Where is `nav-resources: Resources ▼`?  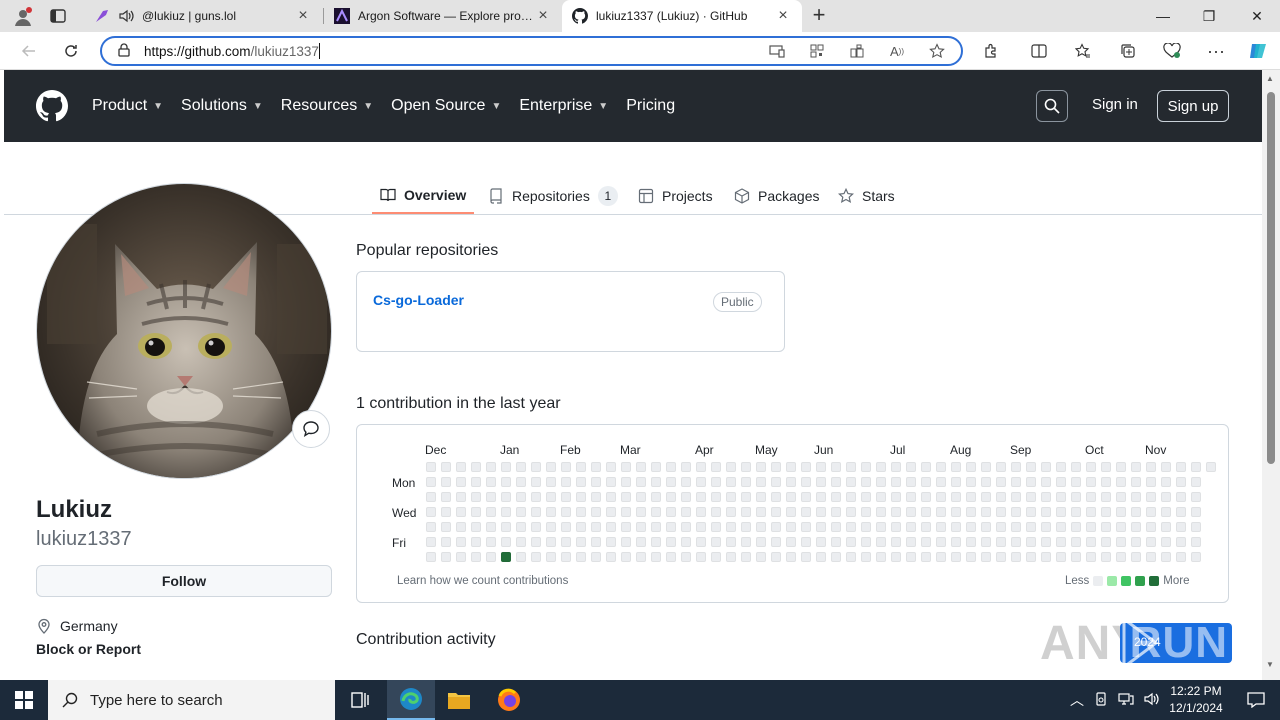
nav-resources: Resources ▼ is located at coordinates (327, 106).